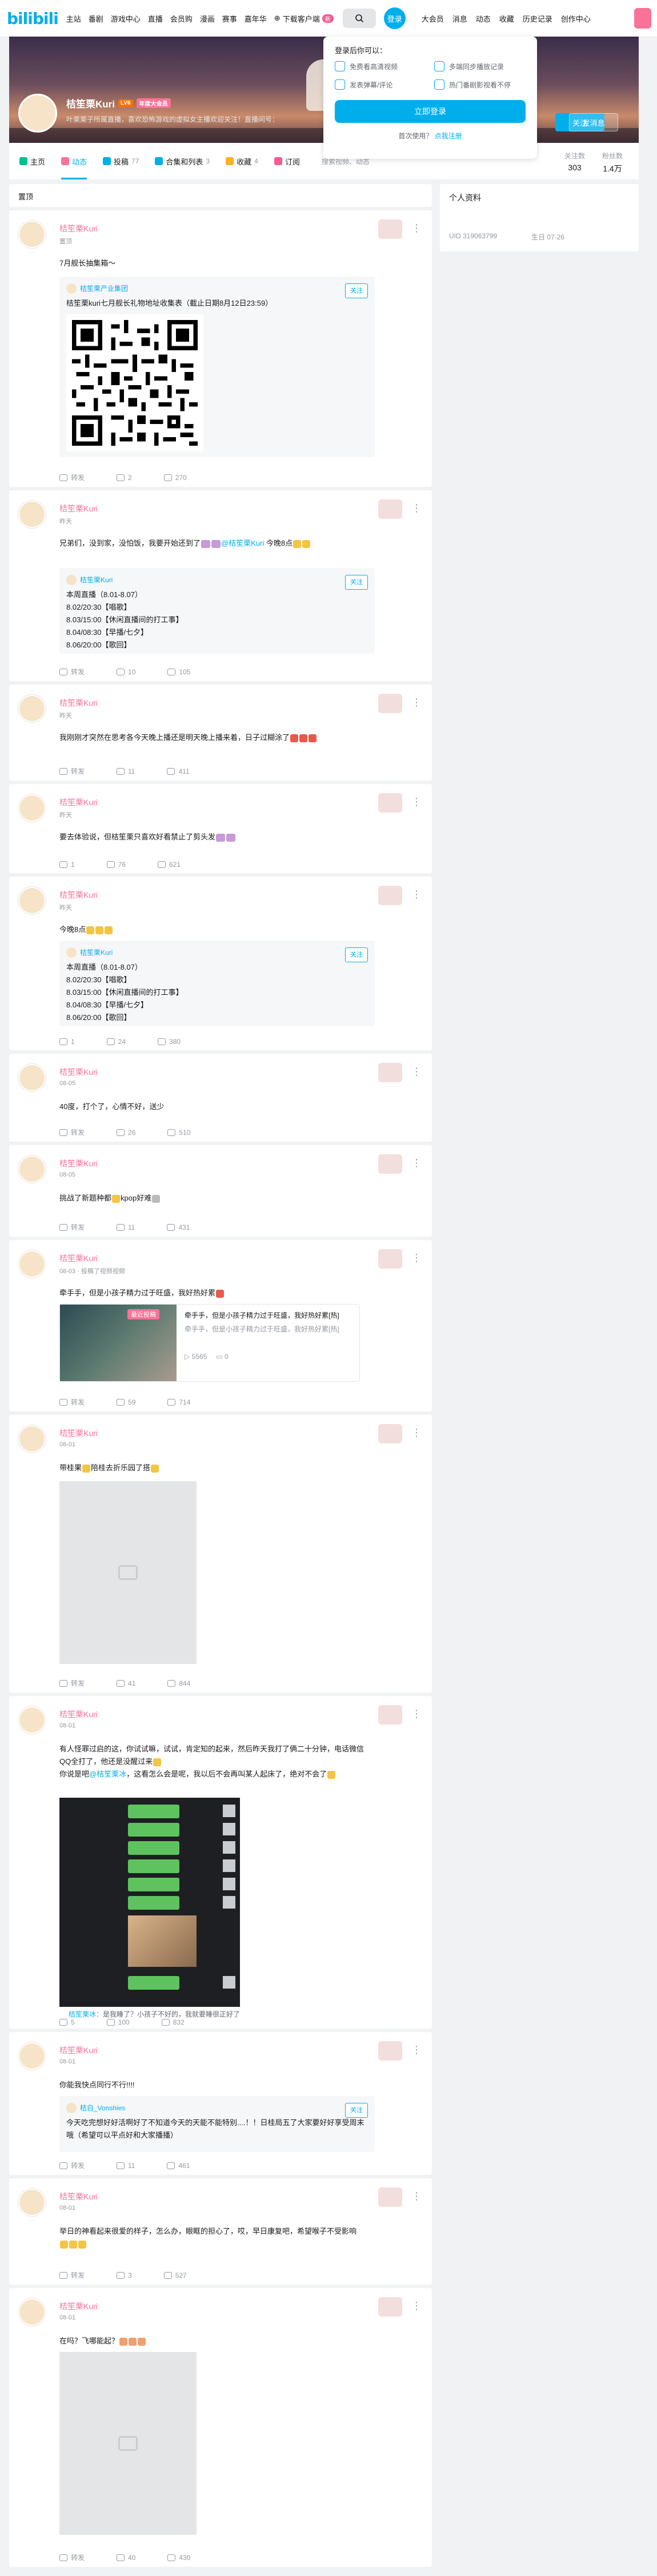 This screenshot has width=657, height=2576. Describe the element at coordinates (126, 18) in the screenshot. I see `nav-game-center: 游戏中心` at that location.